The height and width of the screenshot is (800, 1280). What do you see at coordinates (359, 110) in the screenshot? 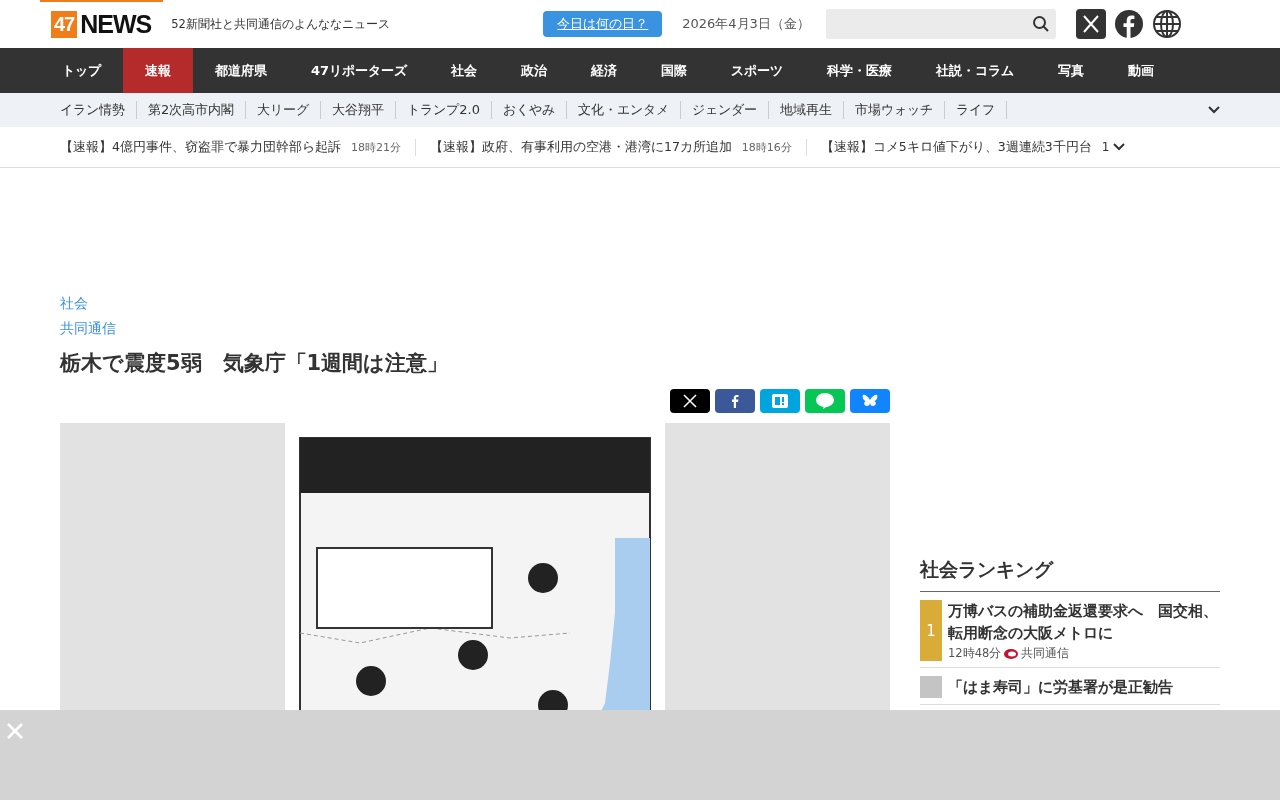
I see `topic-link: 大谷翔平` at bounding box center [359, 110].